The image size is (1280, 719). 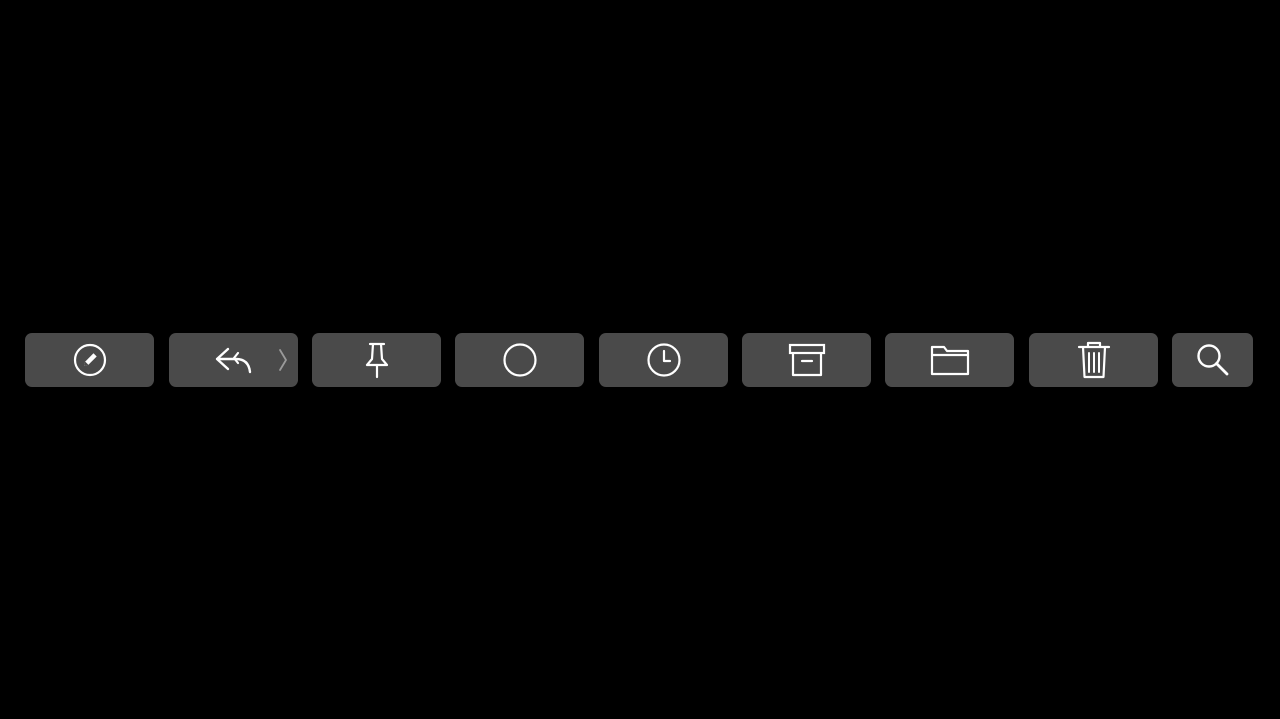 I want to click on remind-button, so click(x=663, y=360).